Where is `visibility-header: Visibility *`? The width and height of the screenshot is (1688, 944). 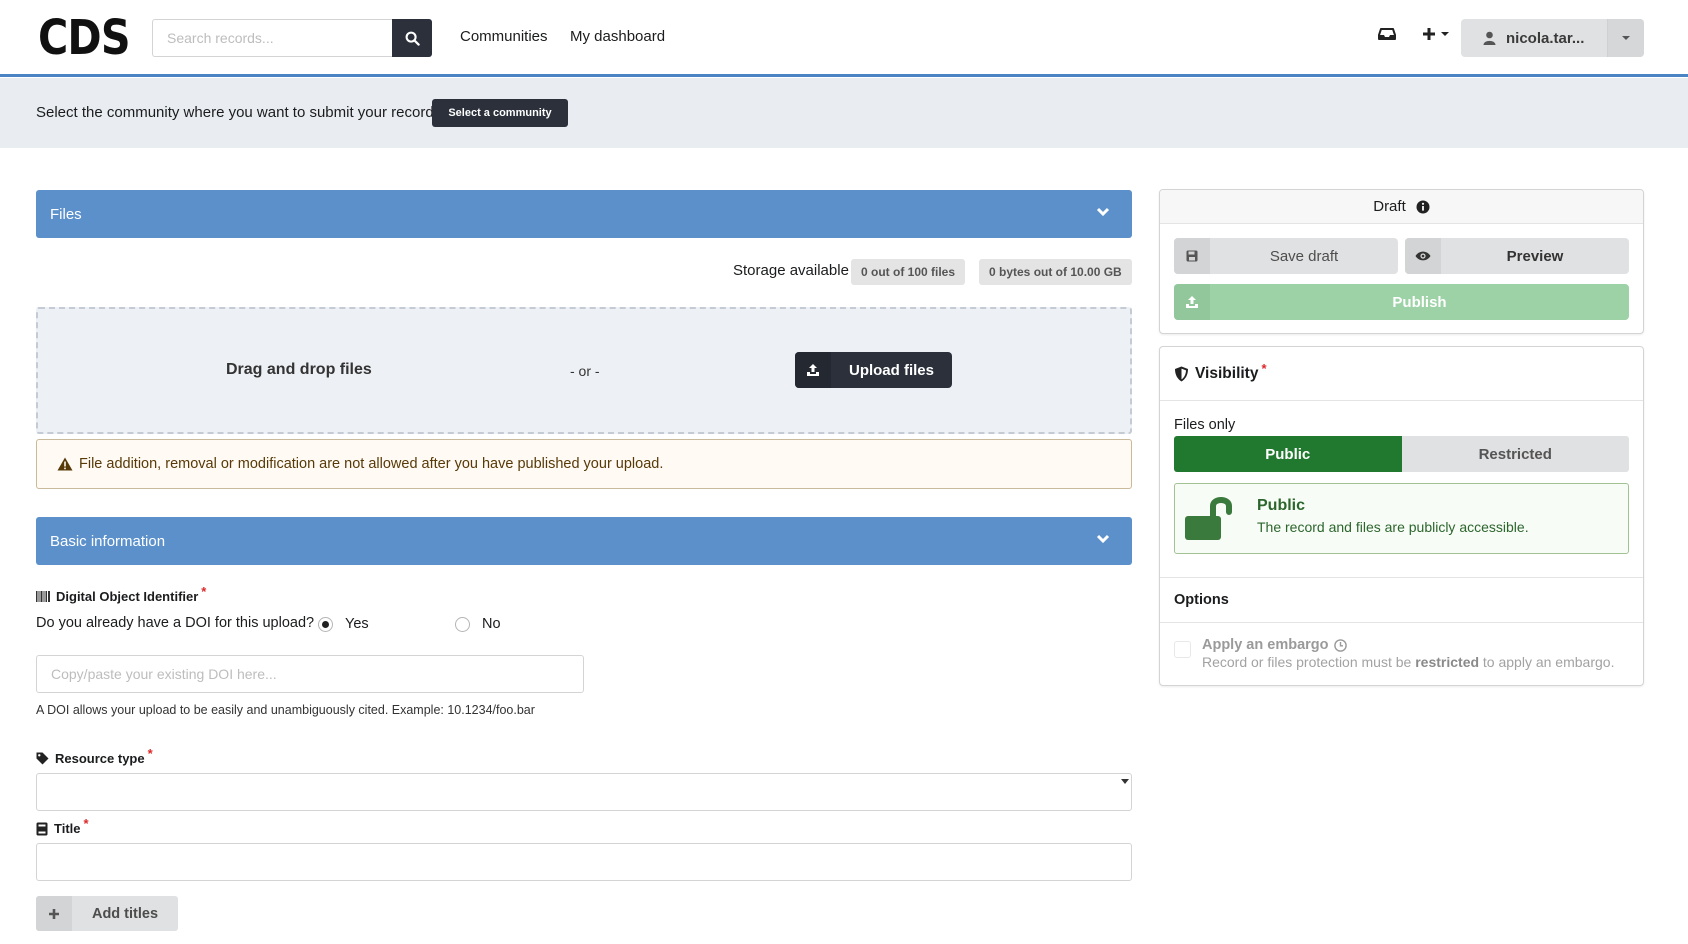 visibility-header: Visibility * is located at coordinates (1401, 374).